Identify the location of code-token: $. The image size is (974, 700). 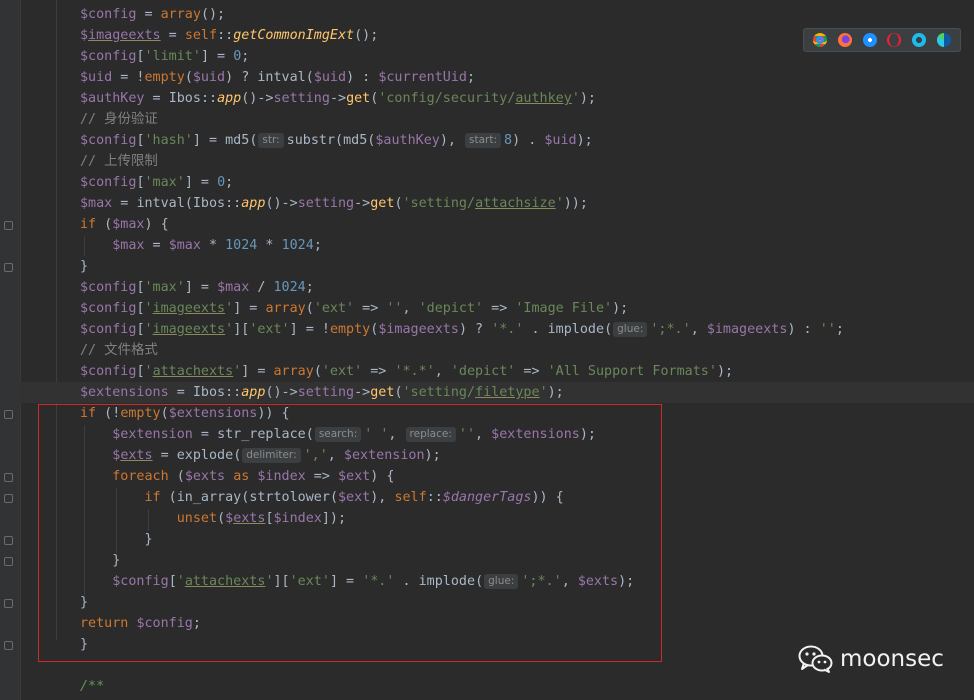
(84, 35).